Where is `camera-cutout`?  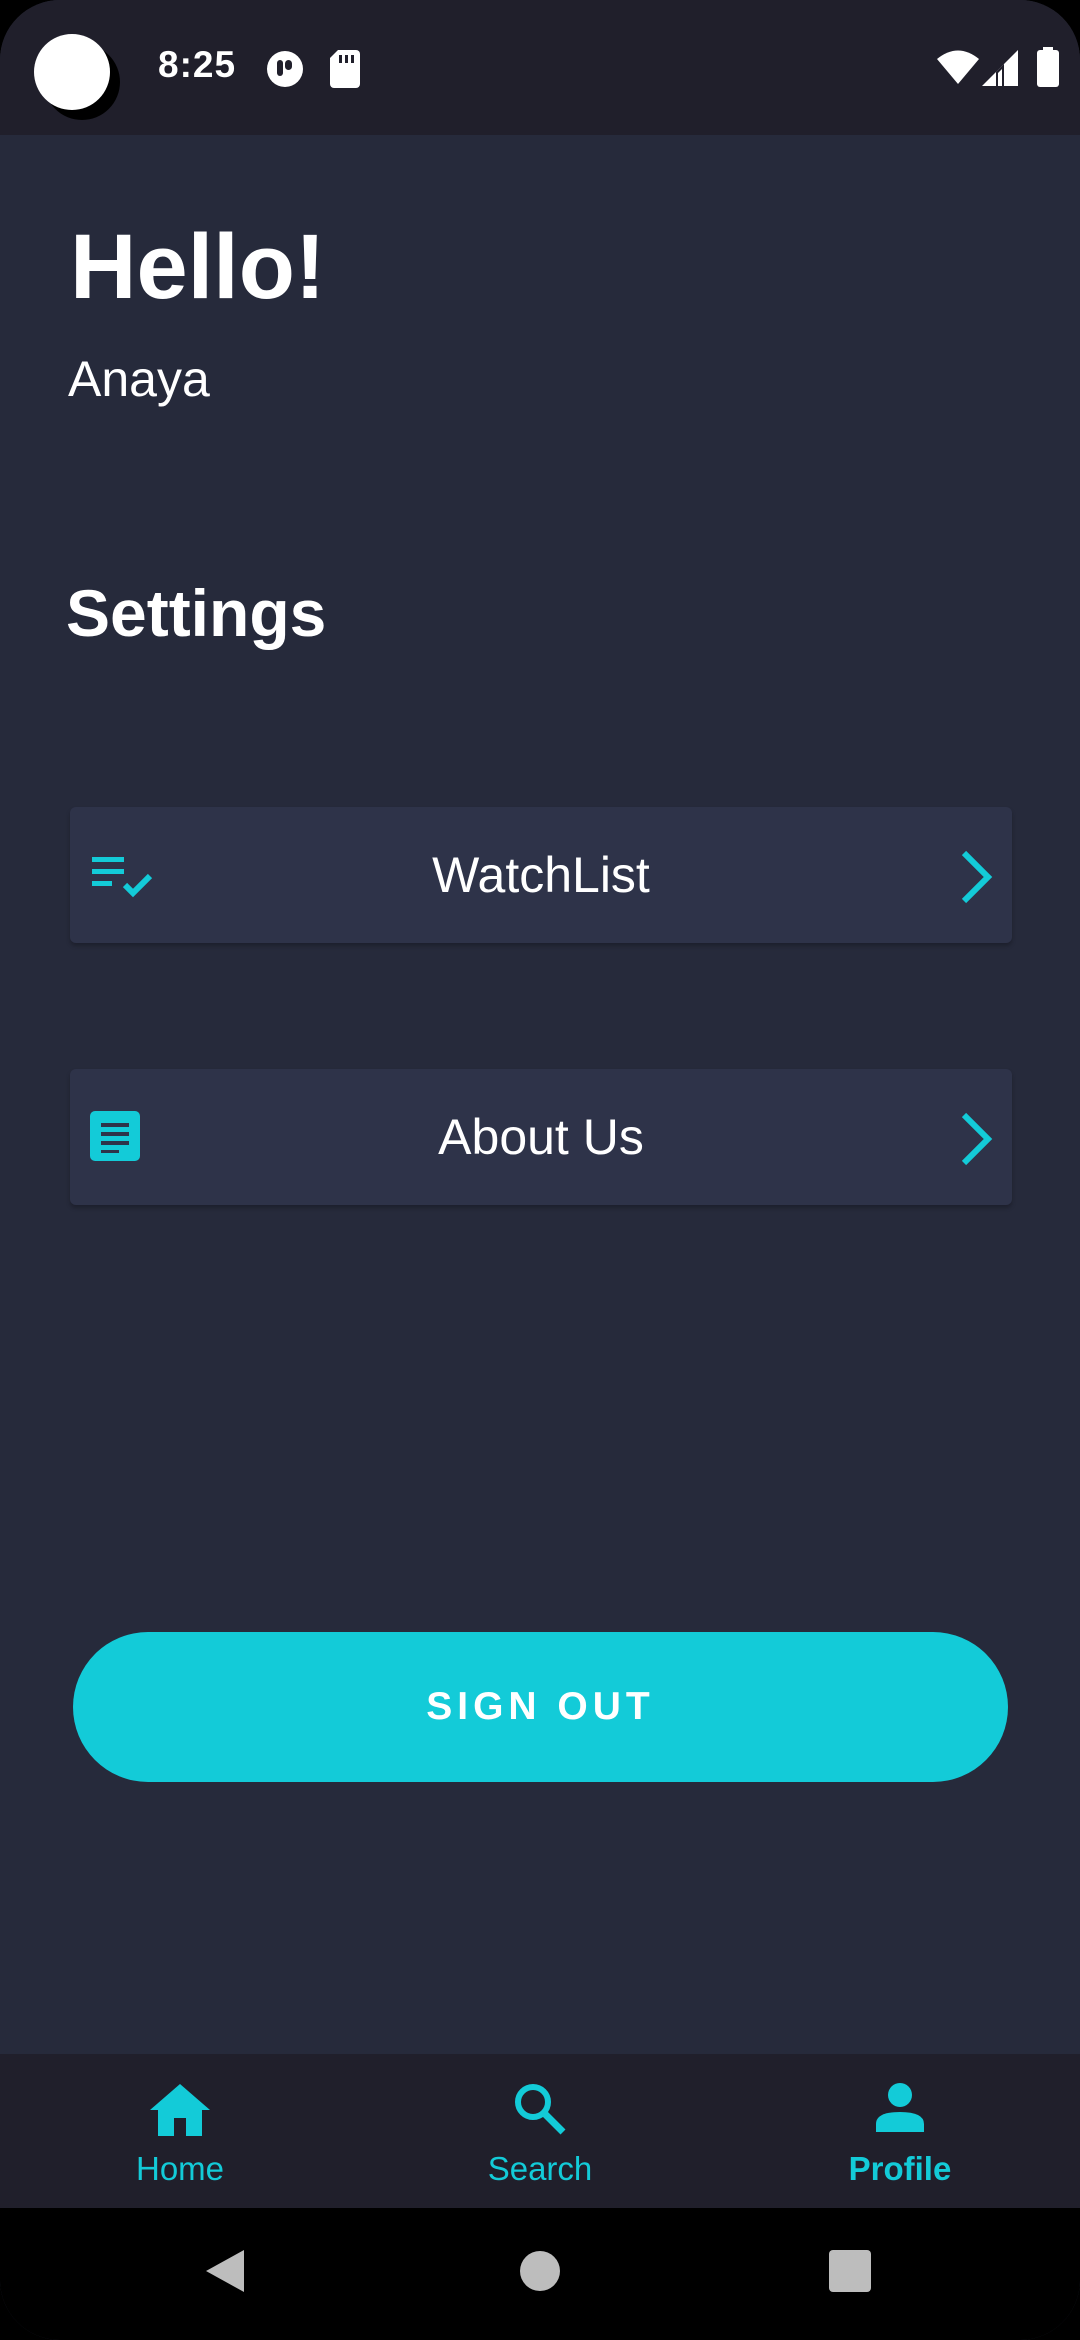 camera-cutout is located at coordinates (72, 72).